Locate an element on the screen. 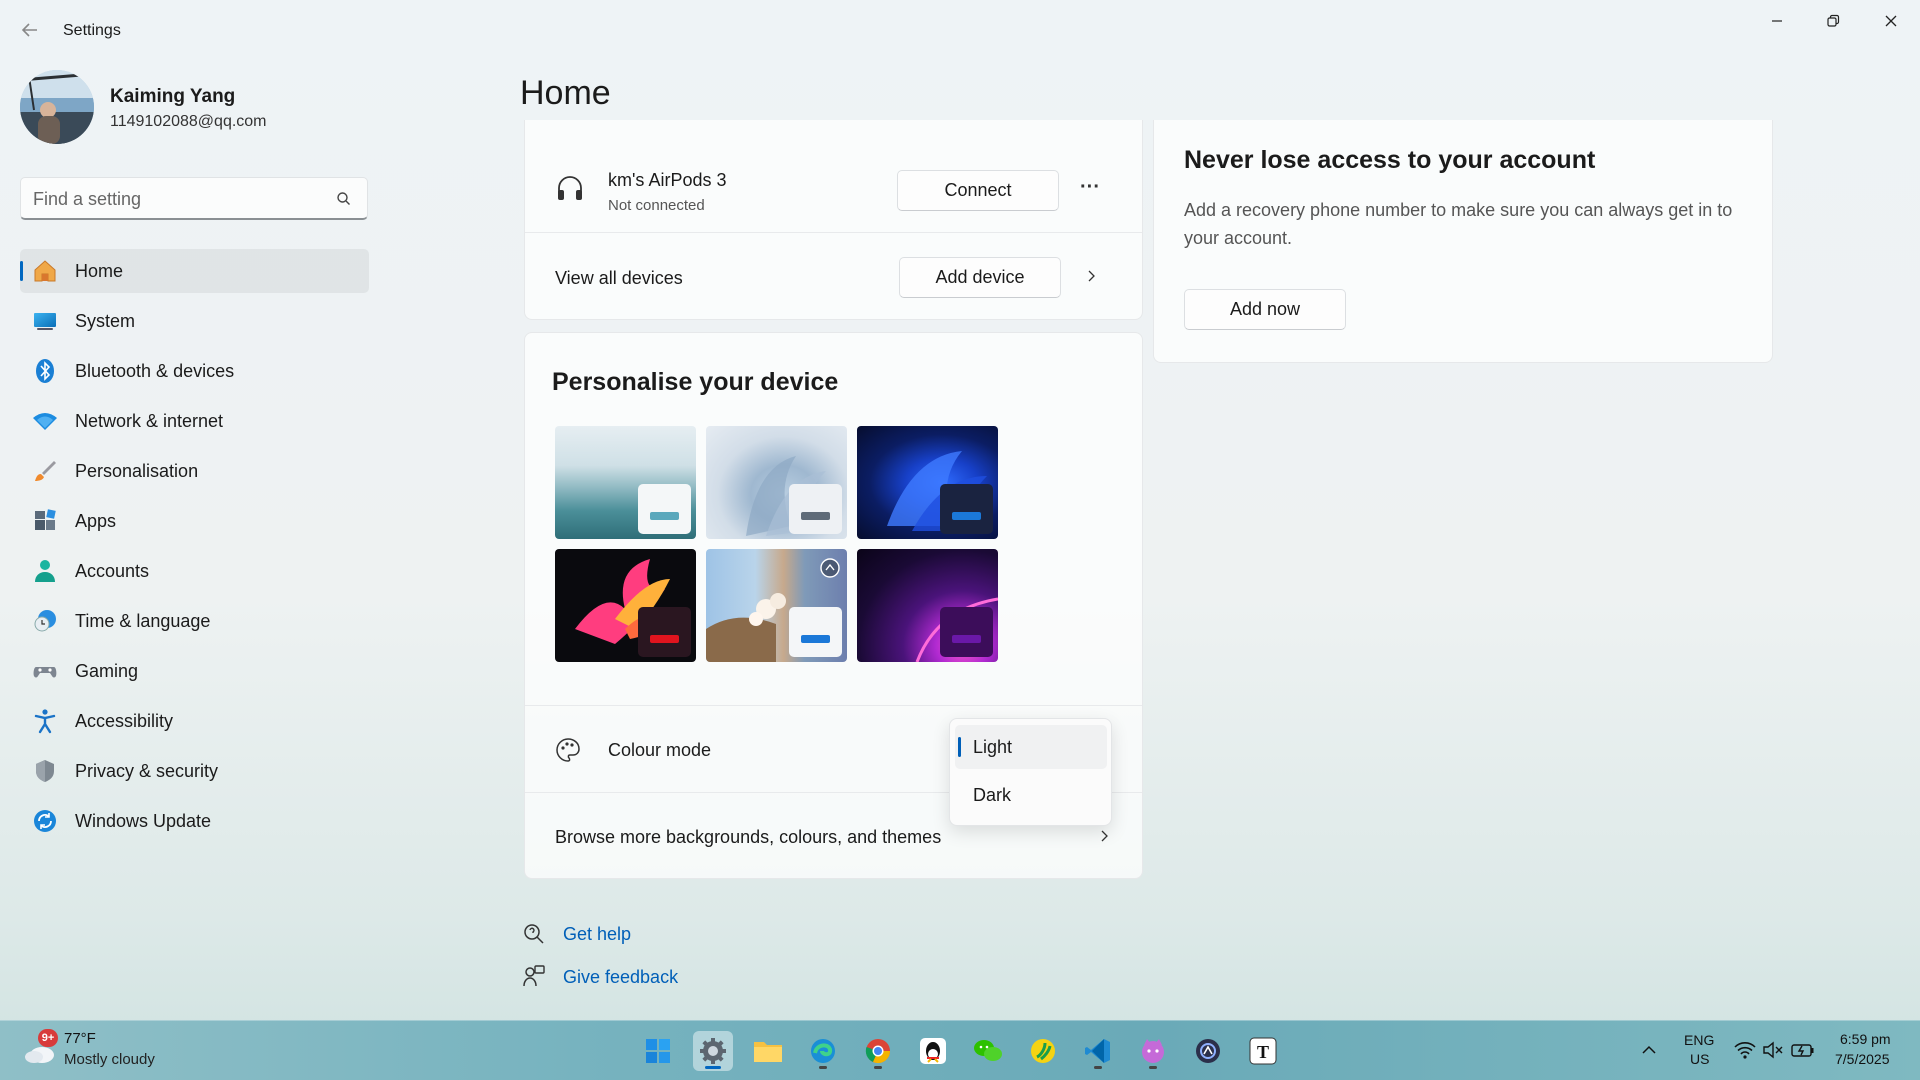 This screenshot has height=1080, width=1920. avatar is located at coordinates (57, 107).